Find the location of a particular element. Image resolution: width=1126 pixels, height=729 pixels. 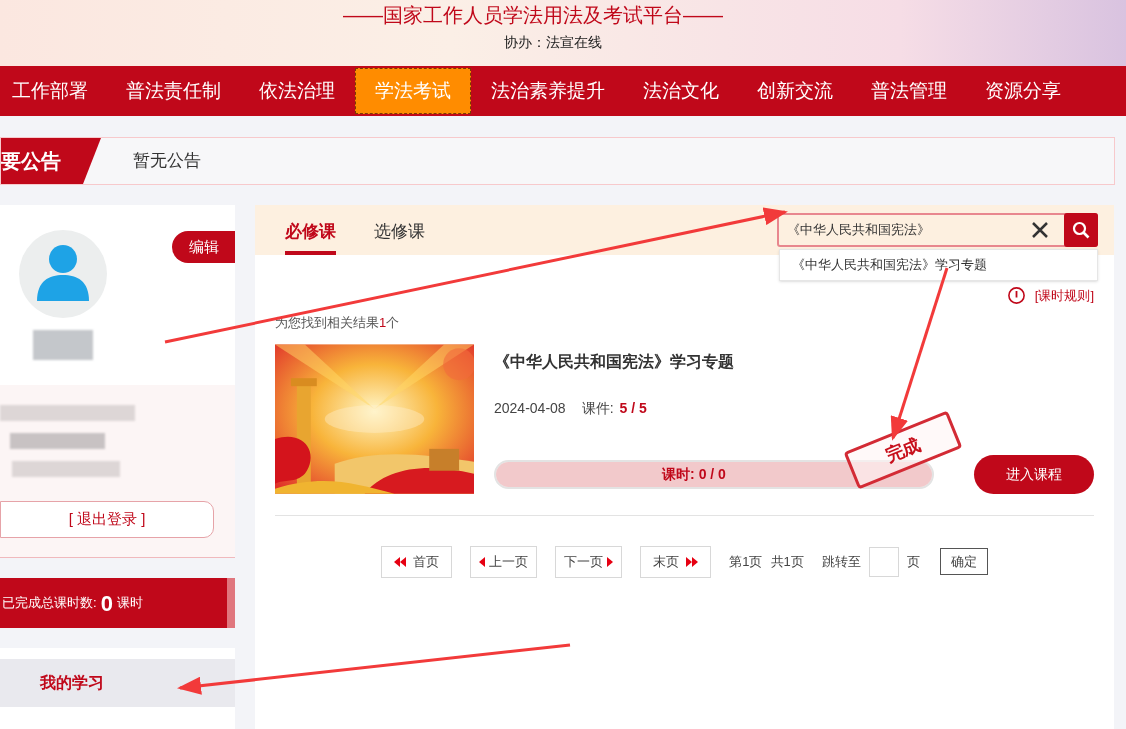

nav-item: 依法治理 is located at coordinates (297, 91).